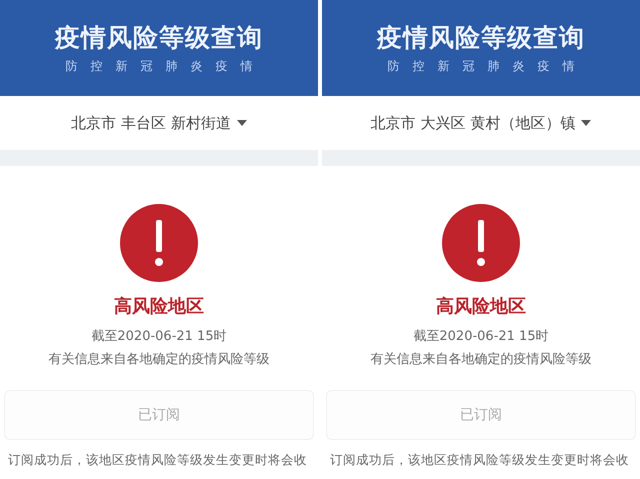 The width and height of the screenshot is (640, 479). I want to click on location-selector: 北京市 大兴区 黄村（地区）镇, so click(473, 123).